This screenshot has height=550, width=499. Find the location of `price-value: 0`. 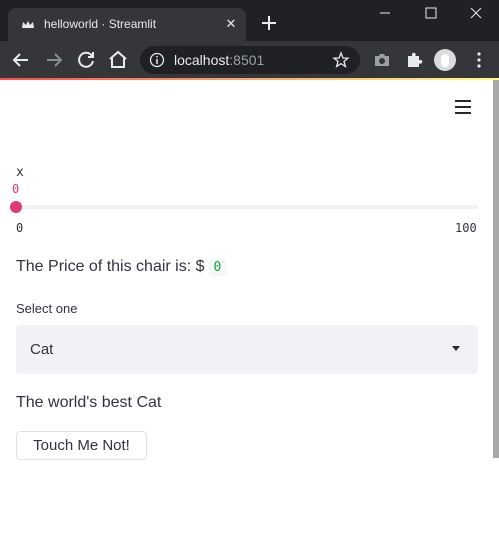

price-value: 0 is located at coordinates (217, 267).